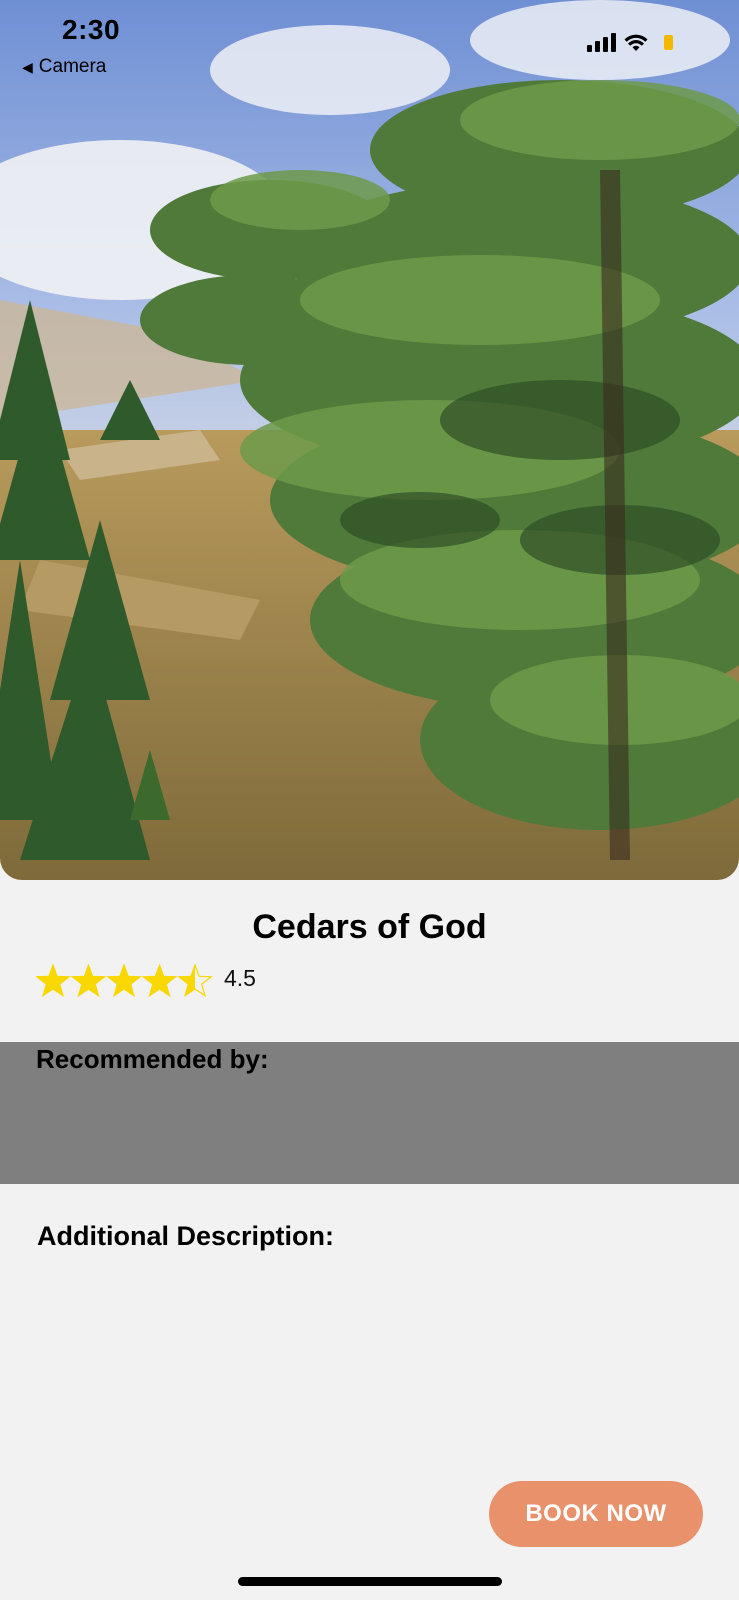 Image resolution: width=739 pixels, height=1600 pixels. I want to click on home-indicator, so click(370, 1581).